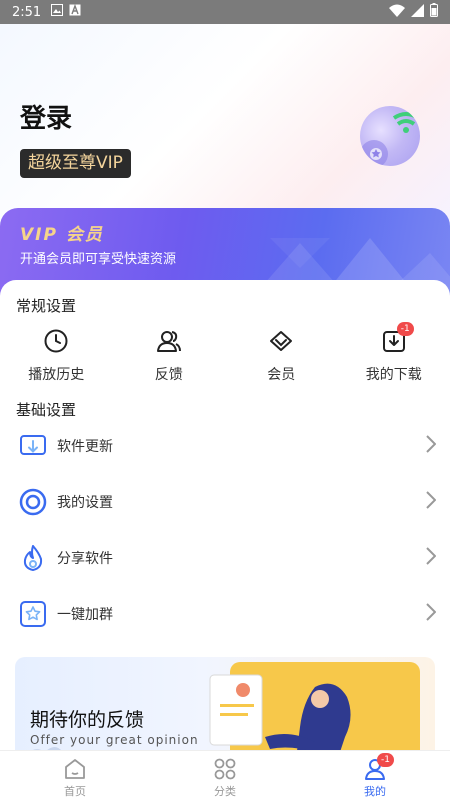 Image resolution: width=450 pixels, height=800 pixels. I want to click on category-icon, so click(225, 769).